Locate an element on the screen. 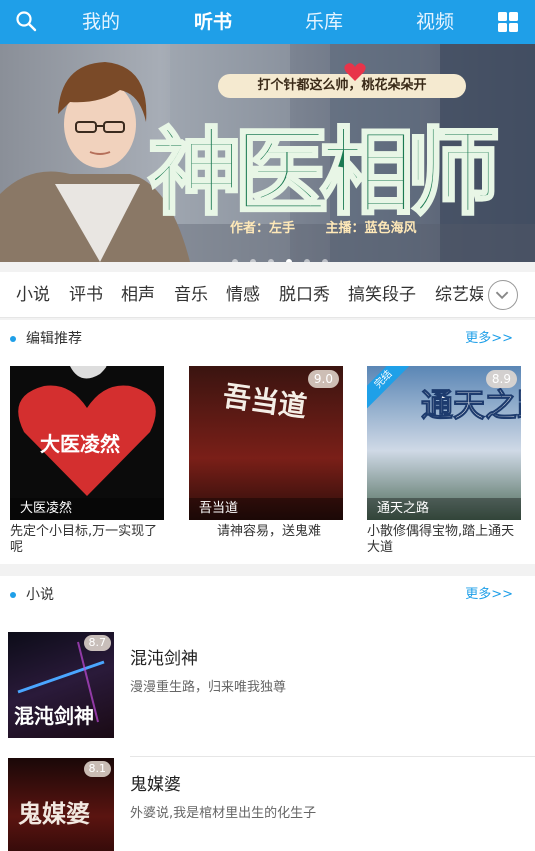 The height and width of the screenshot is (851, 535). carousel-indicator is located at coordinates (283, 256).